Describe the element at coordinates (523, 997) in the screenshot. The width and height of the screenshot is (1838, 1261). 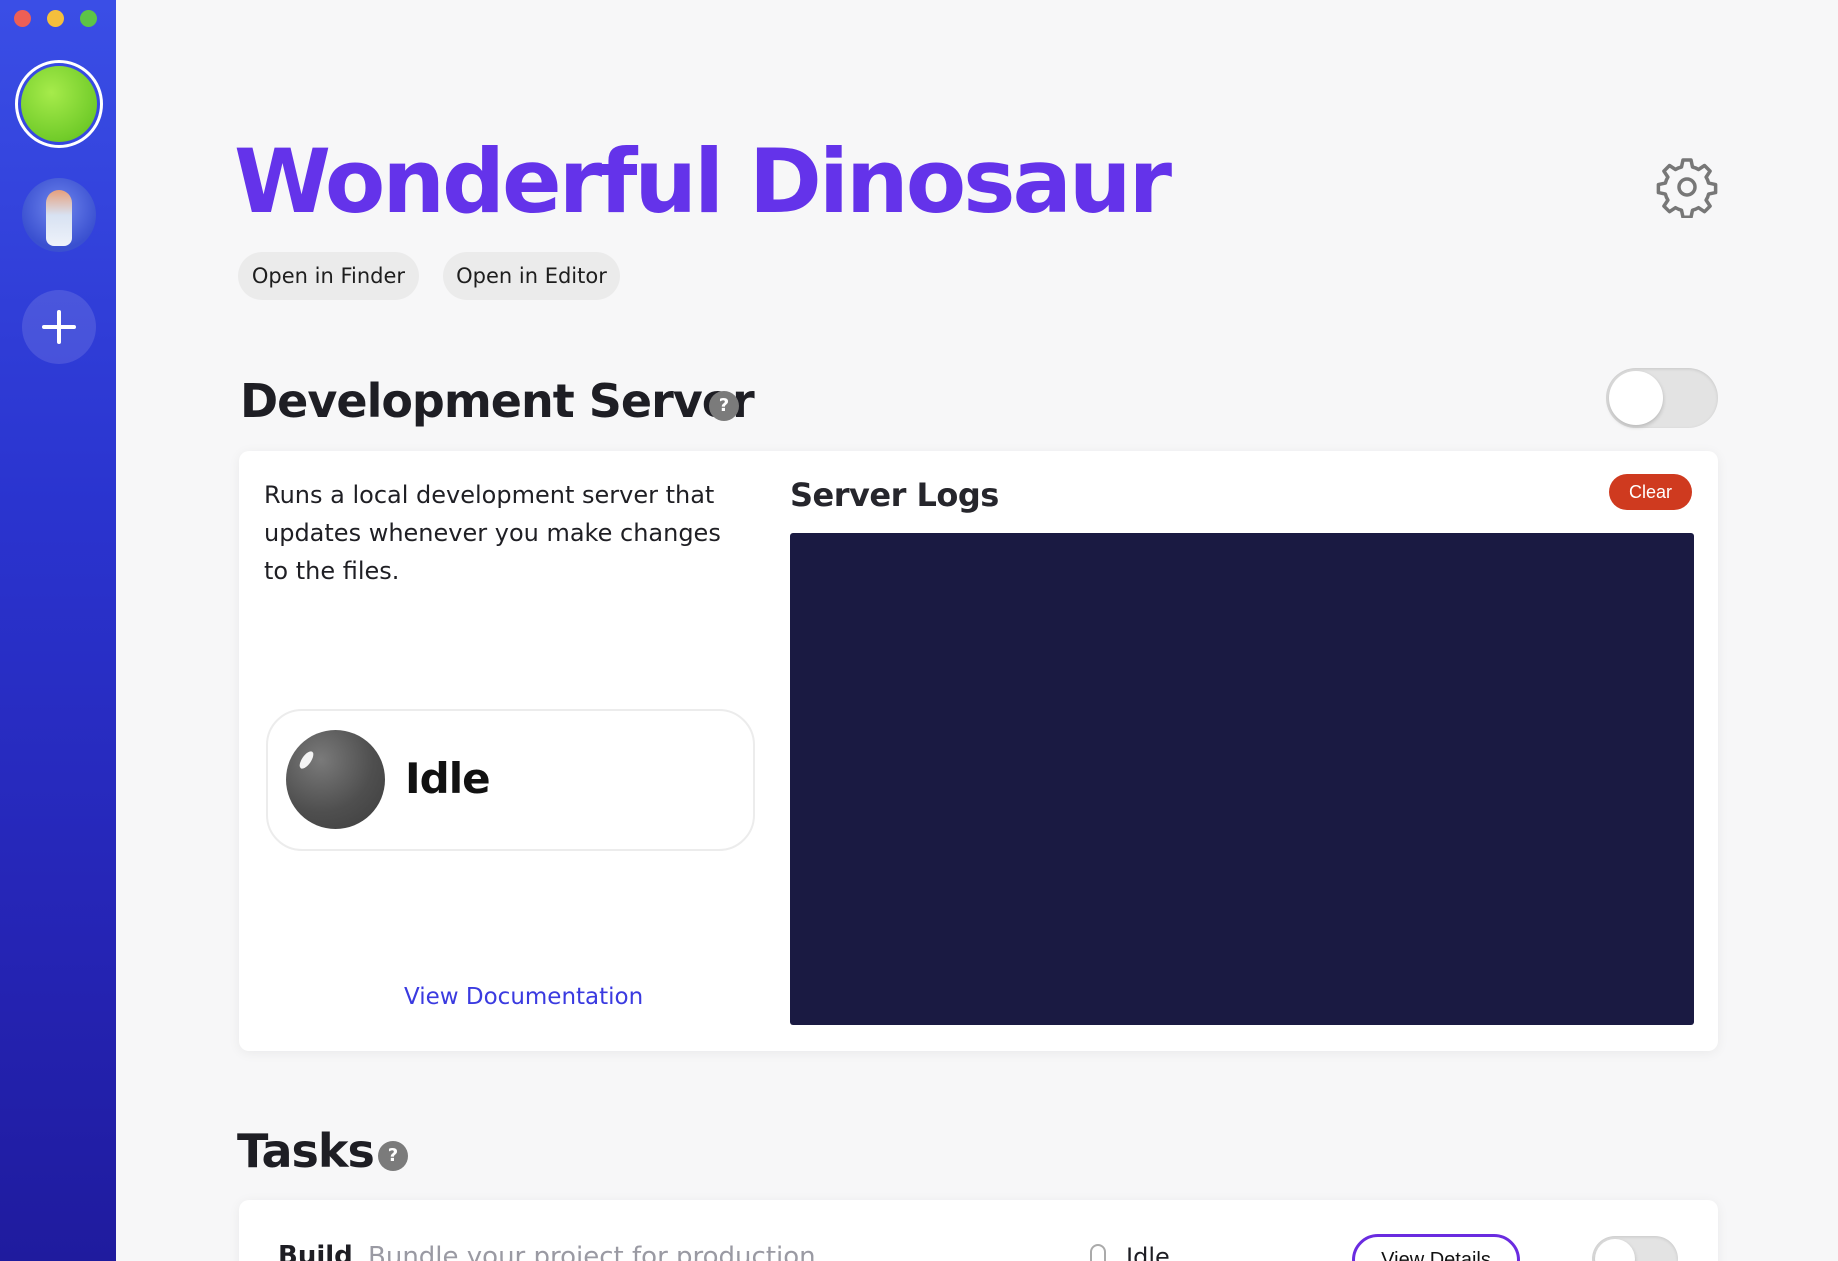
I see `view-documentation-link: View Documentation` at that location.